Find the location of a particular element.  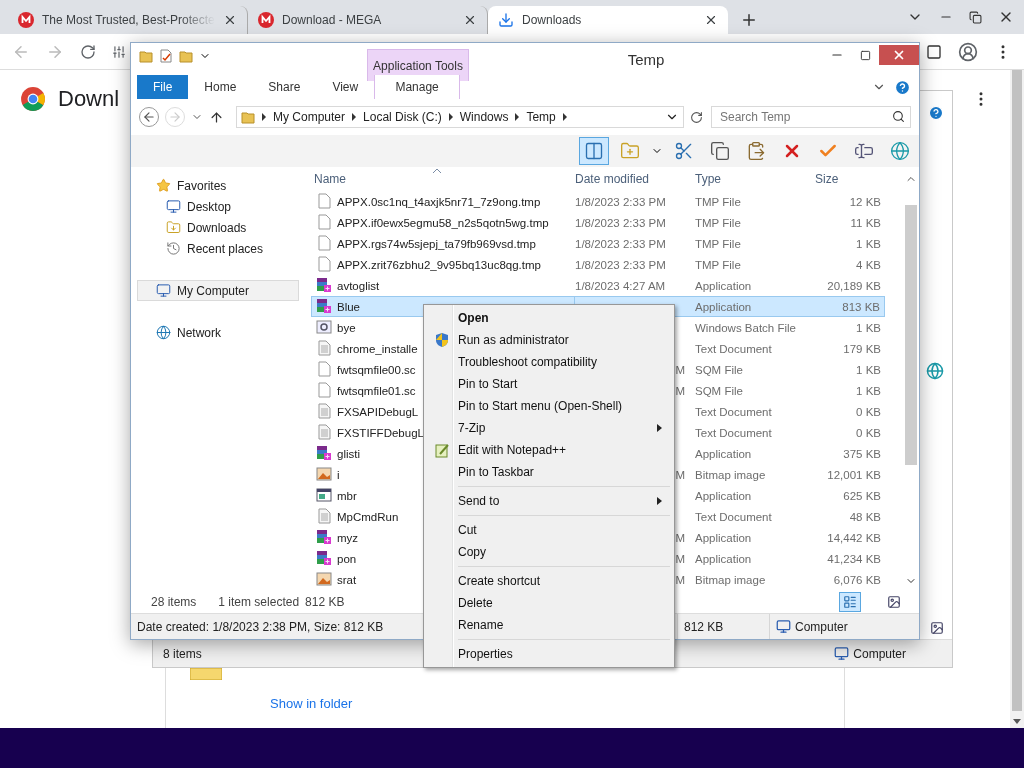

window-title: Temp is located at coordinates (646, 59).